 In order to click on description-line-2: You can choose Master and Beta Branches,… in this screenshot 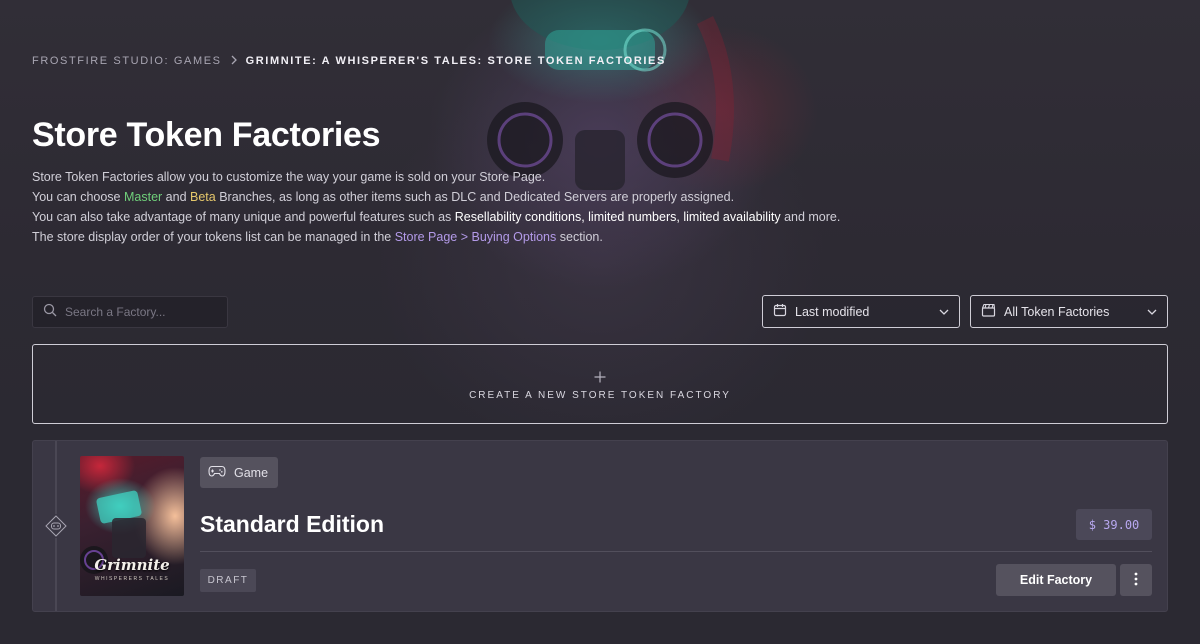, I will do `click(383, 197)`.